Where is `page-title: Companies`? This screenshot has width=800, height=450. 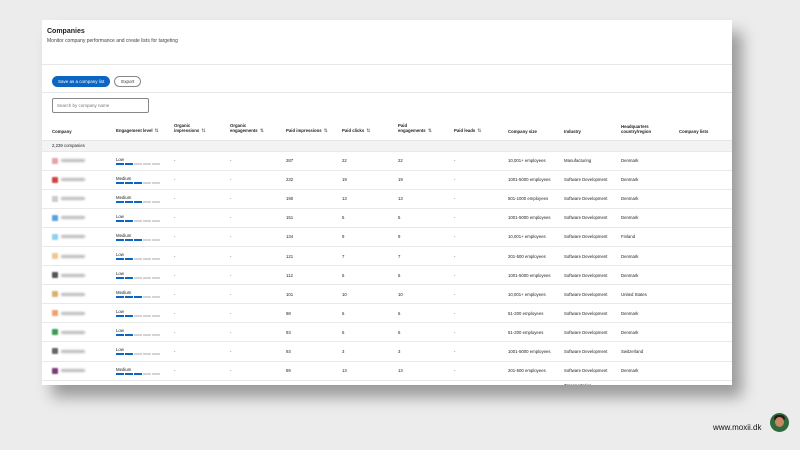
page-title: Companies is located at coordinates (66, 31).